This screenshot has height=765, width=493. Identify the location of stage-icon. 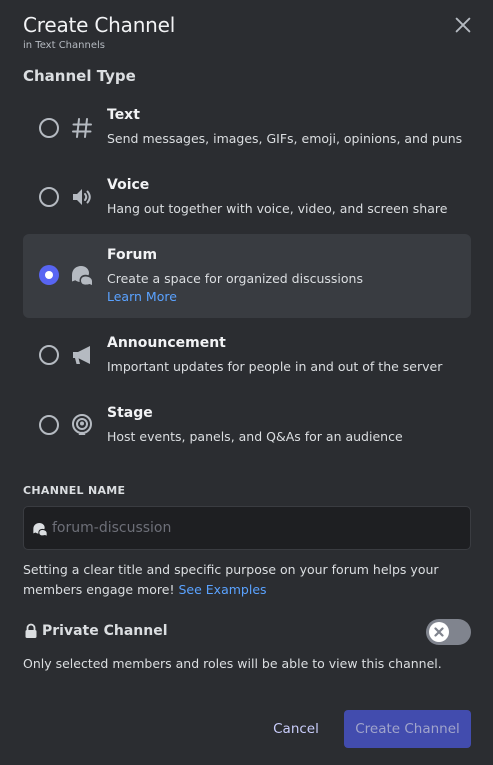
(82, 424).